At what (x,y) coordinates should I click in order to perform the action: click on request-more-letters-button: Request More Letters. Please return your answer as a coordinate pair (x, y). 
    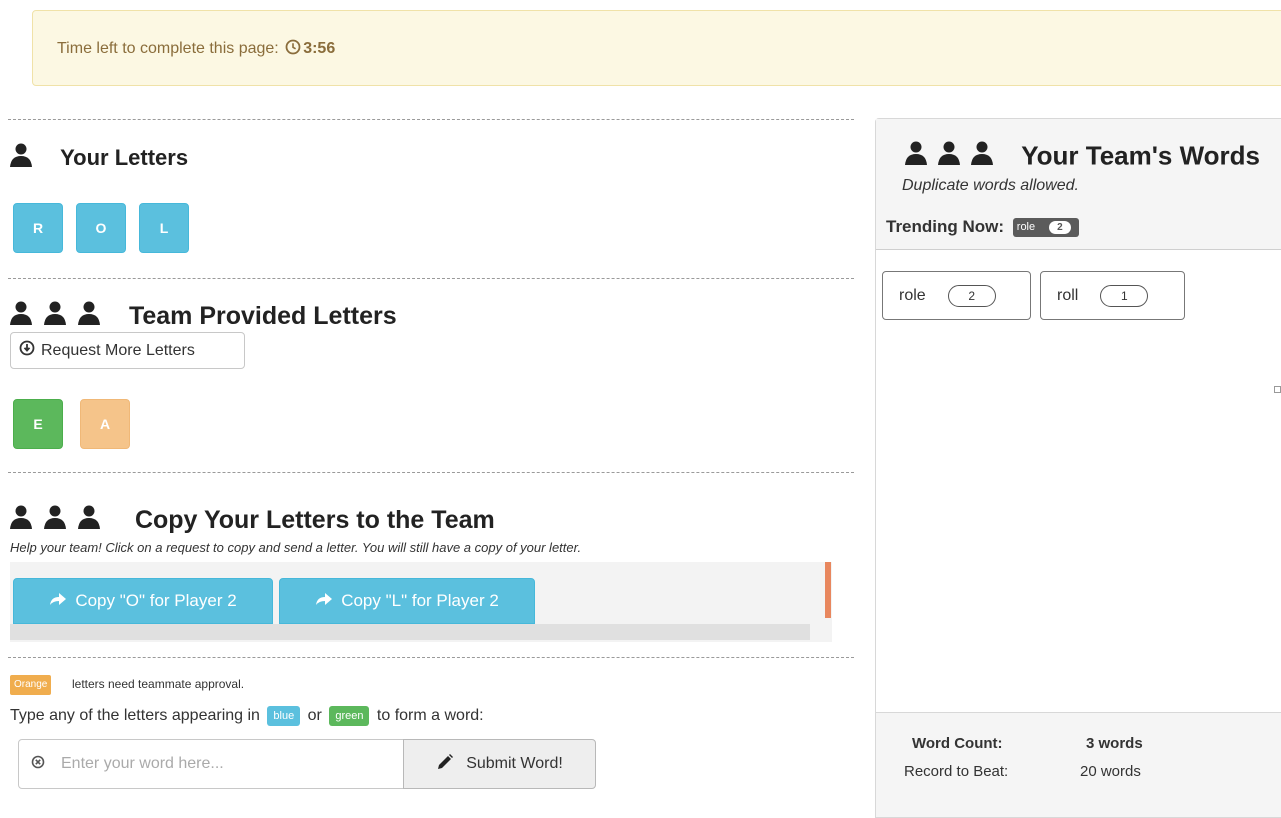
    Looking at the image, I should click on (127, 350).